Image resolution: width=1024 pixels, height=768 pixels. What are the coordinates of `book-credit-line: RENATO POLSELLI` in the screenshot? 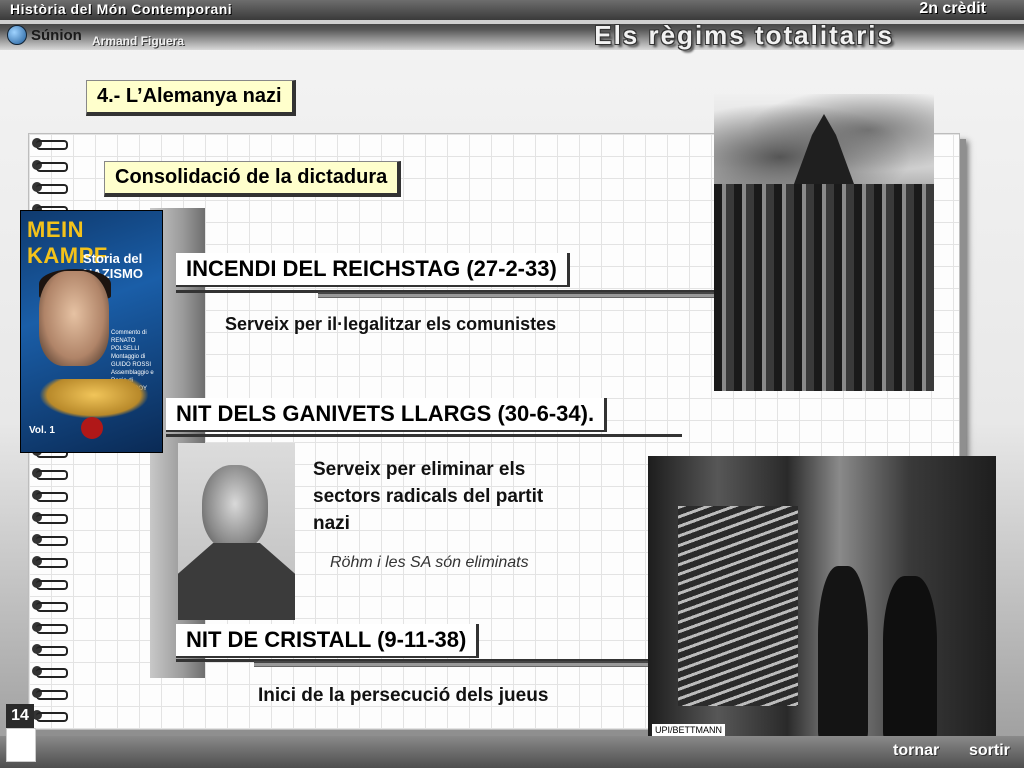 It's located at (125, 345).